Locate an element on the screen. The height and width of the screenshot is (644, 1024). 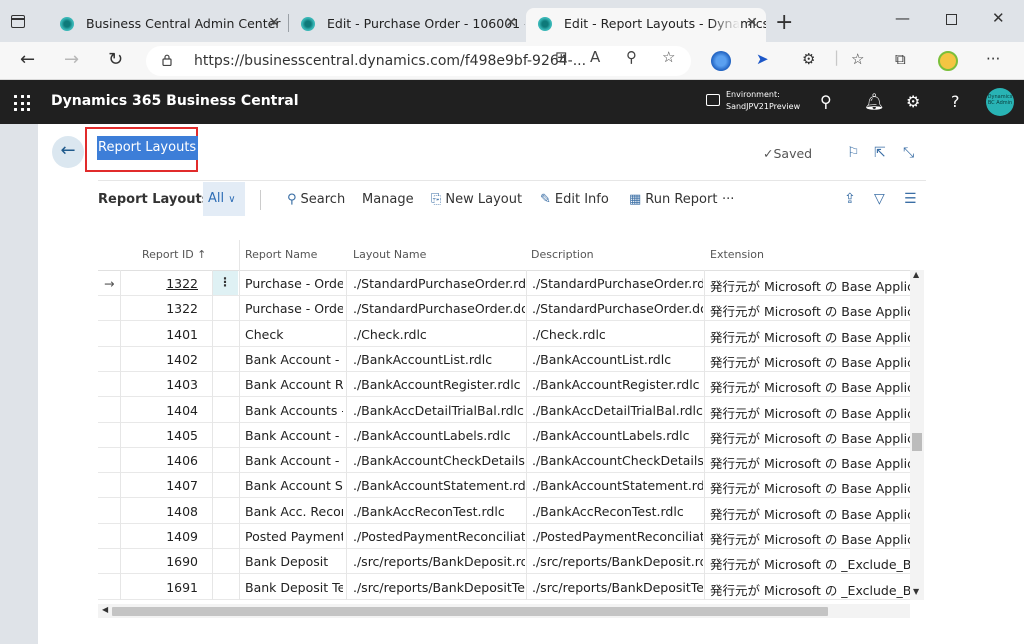
browser-tab-purchase-order: Edit - Purchase Order - 106001 - ✕ is located at coordinates (407, 25).